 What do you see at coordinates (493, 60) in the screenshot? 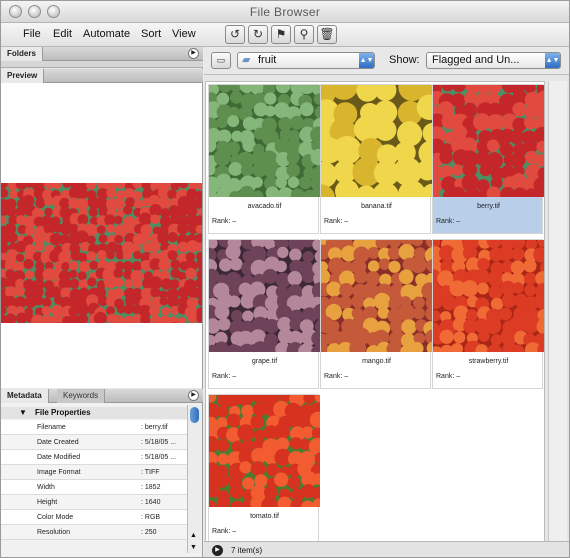
I see `show-filter-dropdown: Flagged and Un... ▲▼` at bounding box center [493, 60].